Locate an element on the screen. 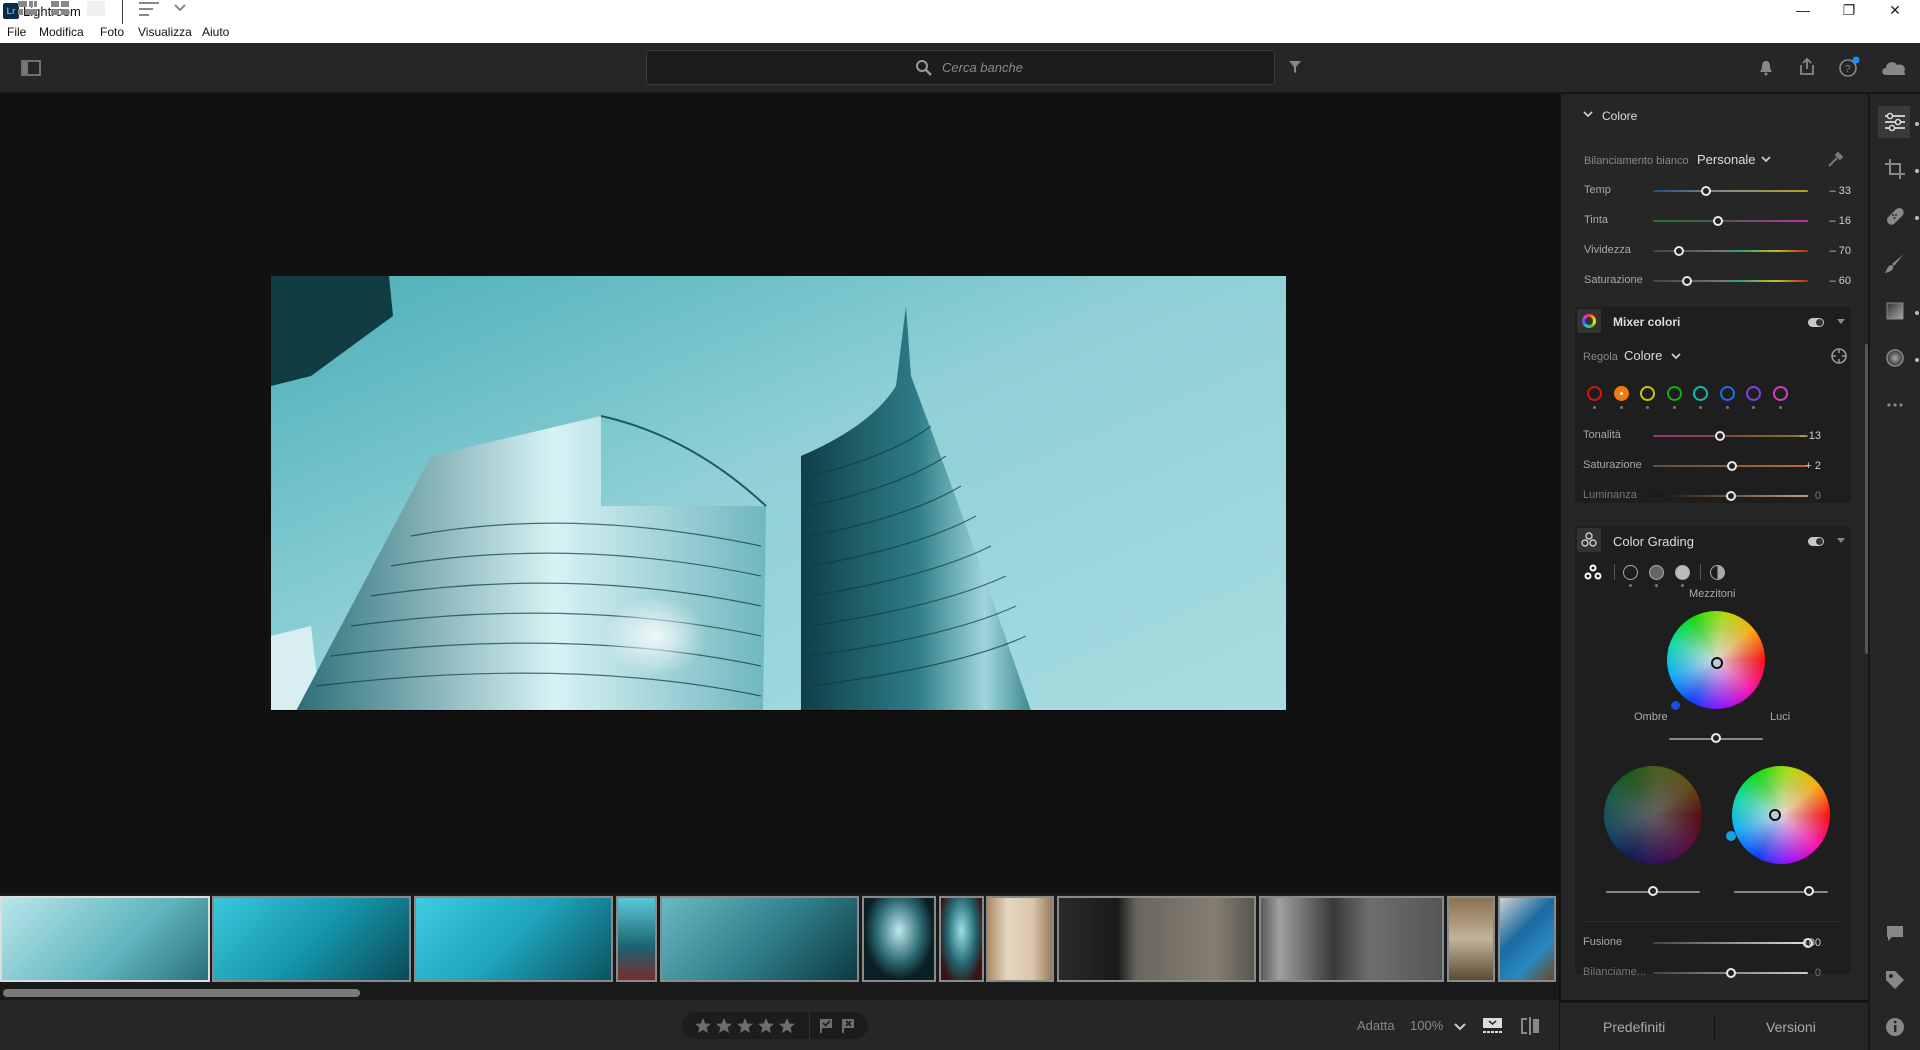 Image resolution: width=1920 pixels, height=1050 pixels. midtones-luminance-knob is located at coordinates (1716, 738).